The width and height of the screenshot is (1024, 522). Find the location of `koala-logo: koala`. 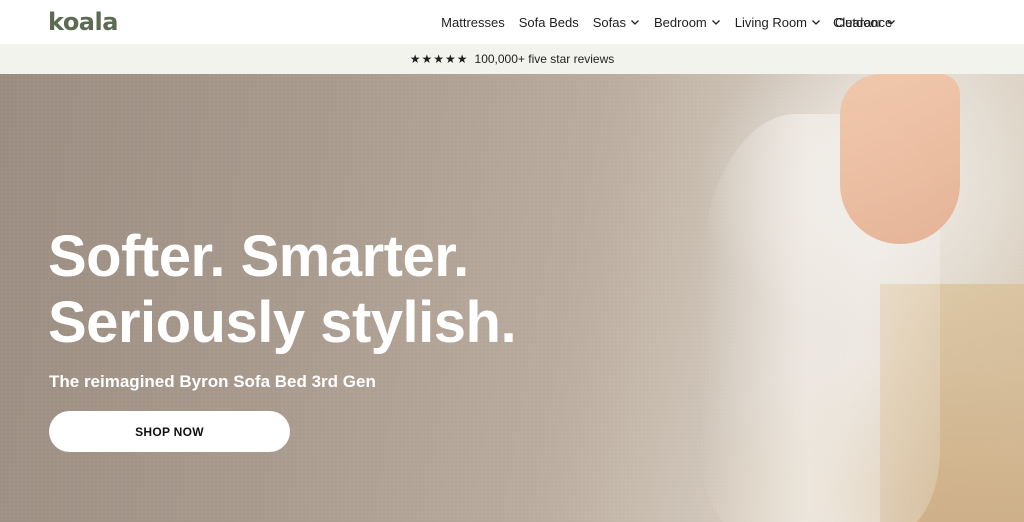

koala-logo: koala is located at coordinates (83, 21).